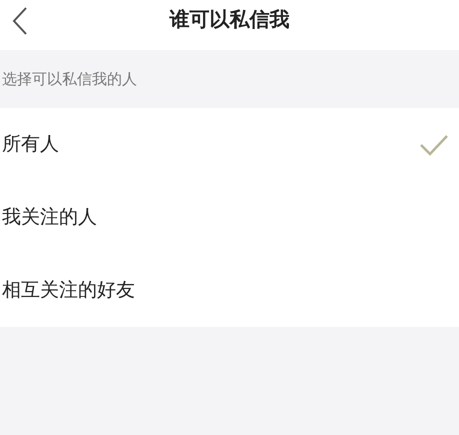 Image resolution: width=459 pixels, height=435 pixels. Describe the element at coordinates (49, 217) in the screenshot. I see `option-label: 我关注的人` at that location.